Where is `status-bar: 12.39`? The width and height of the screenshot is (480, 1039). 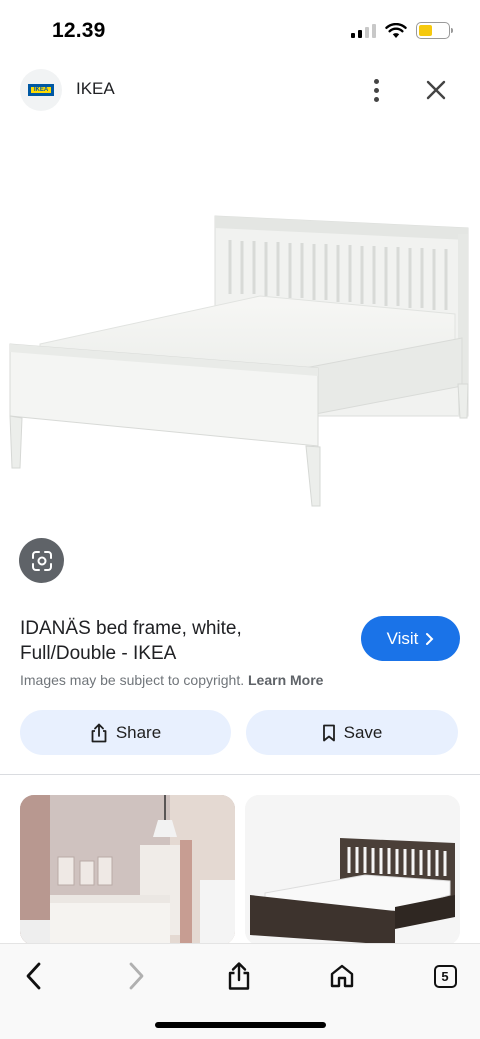 status-bar: 12.39 is located at coordinates (240, 32).